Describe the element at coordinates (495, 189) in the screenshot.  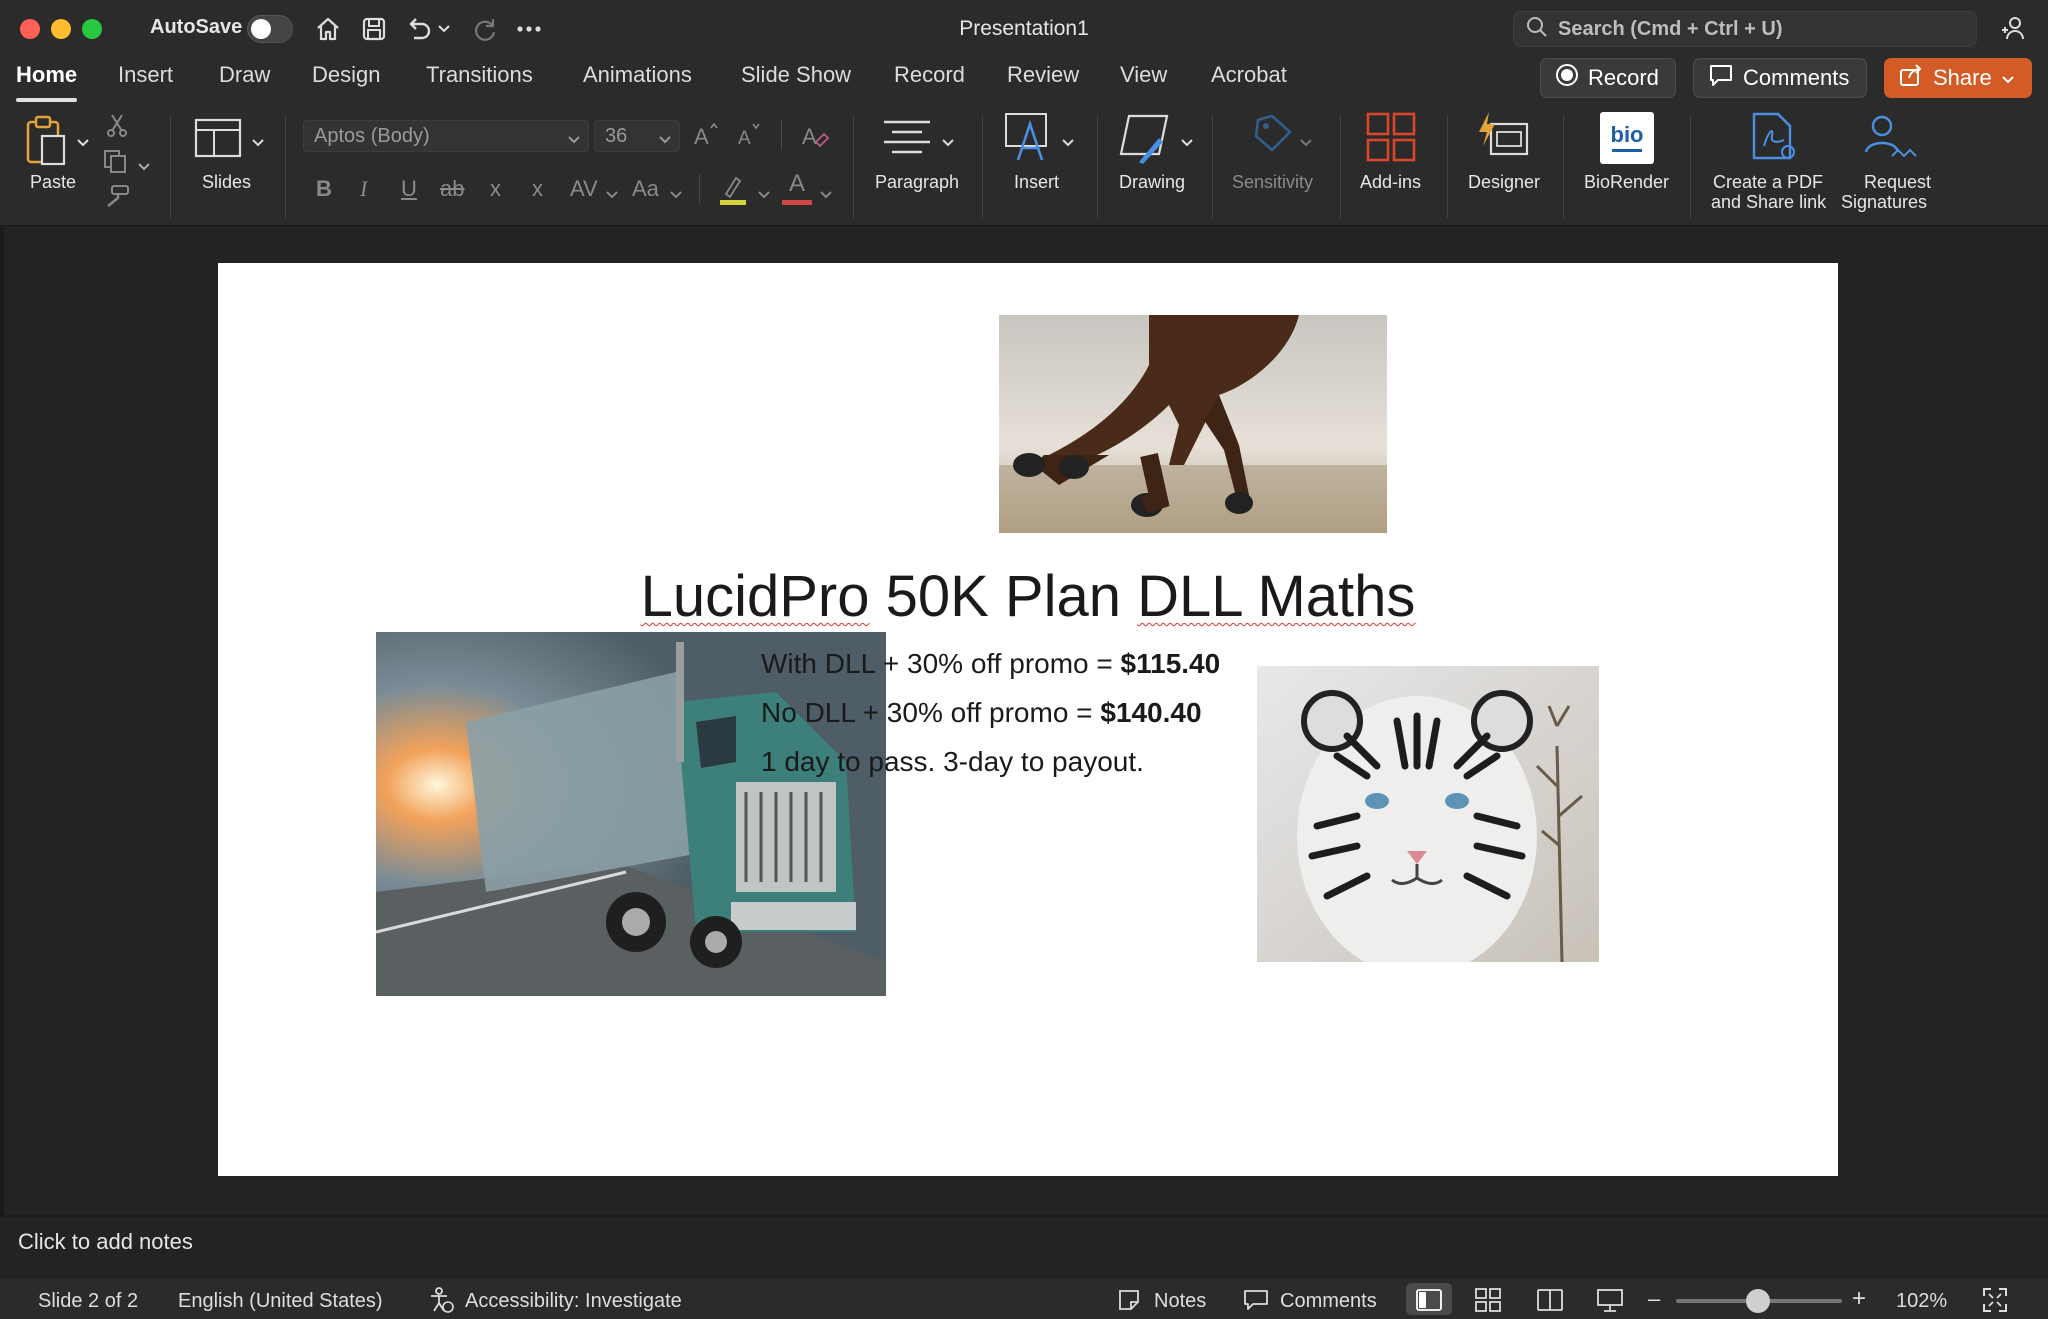
I see `superscript-button: x` at that location.